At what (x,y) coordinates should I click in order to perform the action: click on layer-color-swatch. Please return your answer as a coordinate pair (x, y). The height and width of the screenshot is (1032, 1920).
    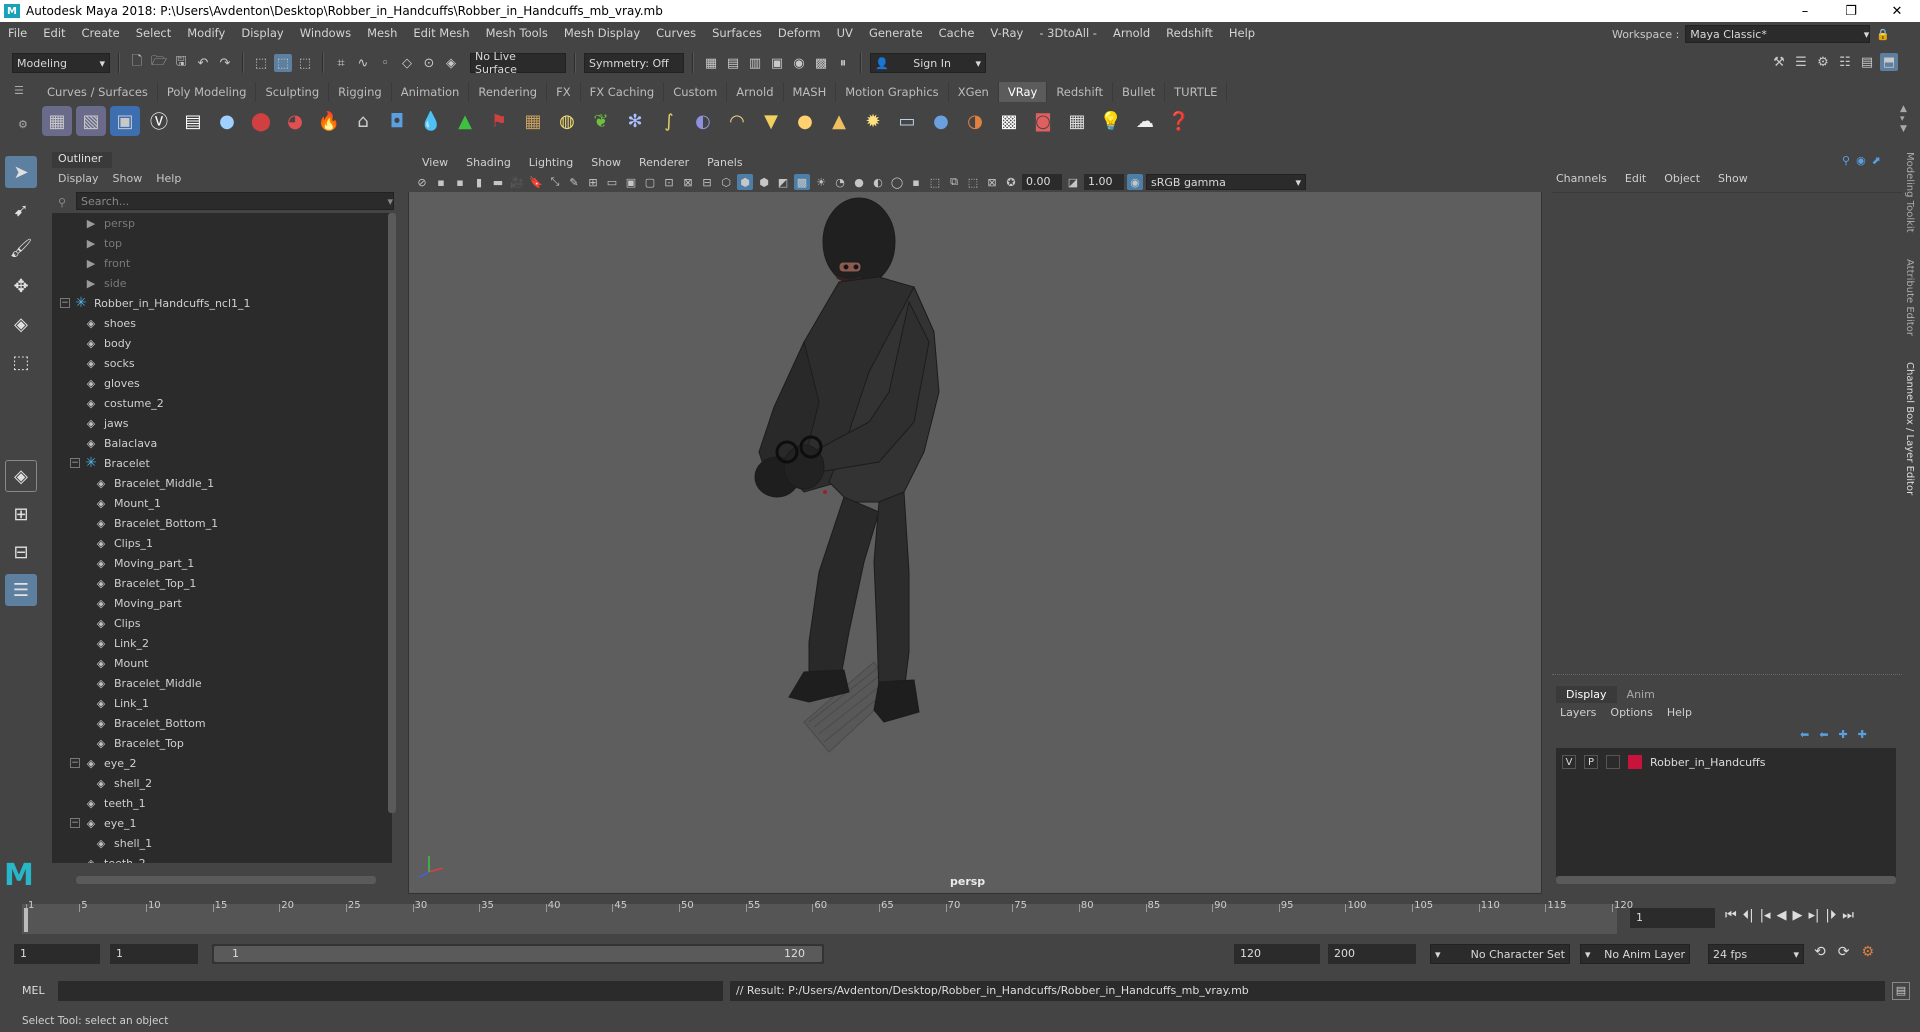
    Looking at the image, I should click on (1635, 762).